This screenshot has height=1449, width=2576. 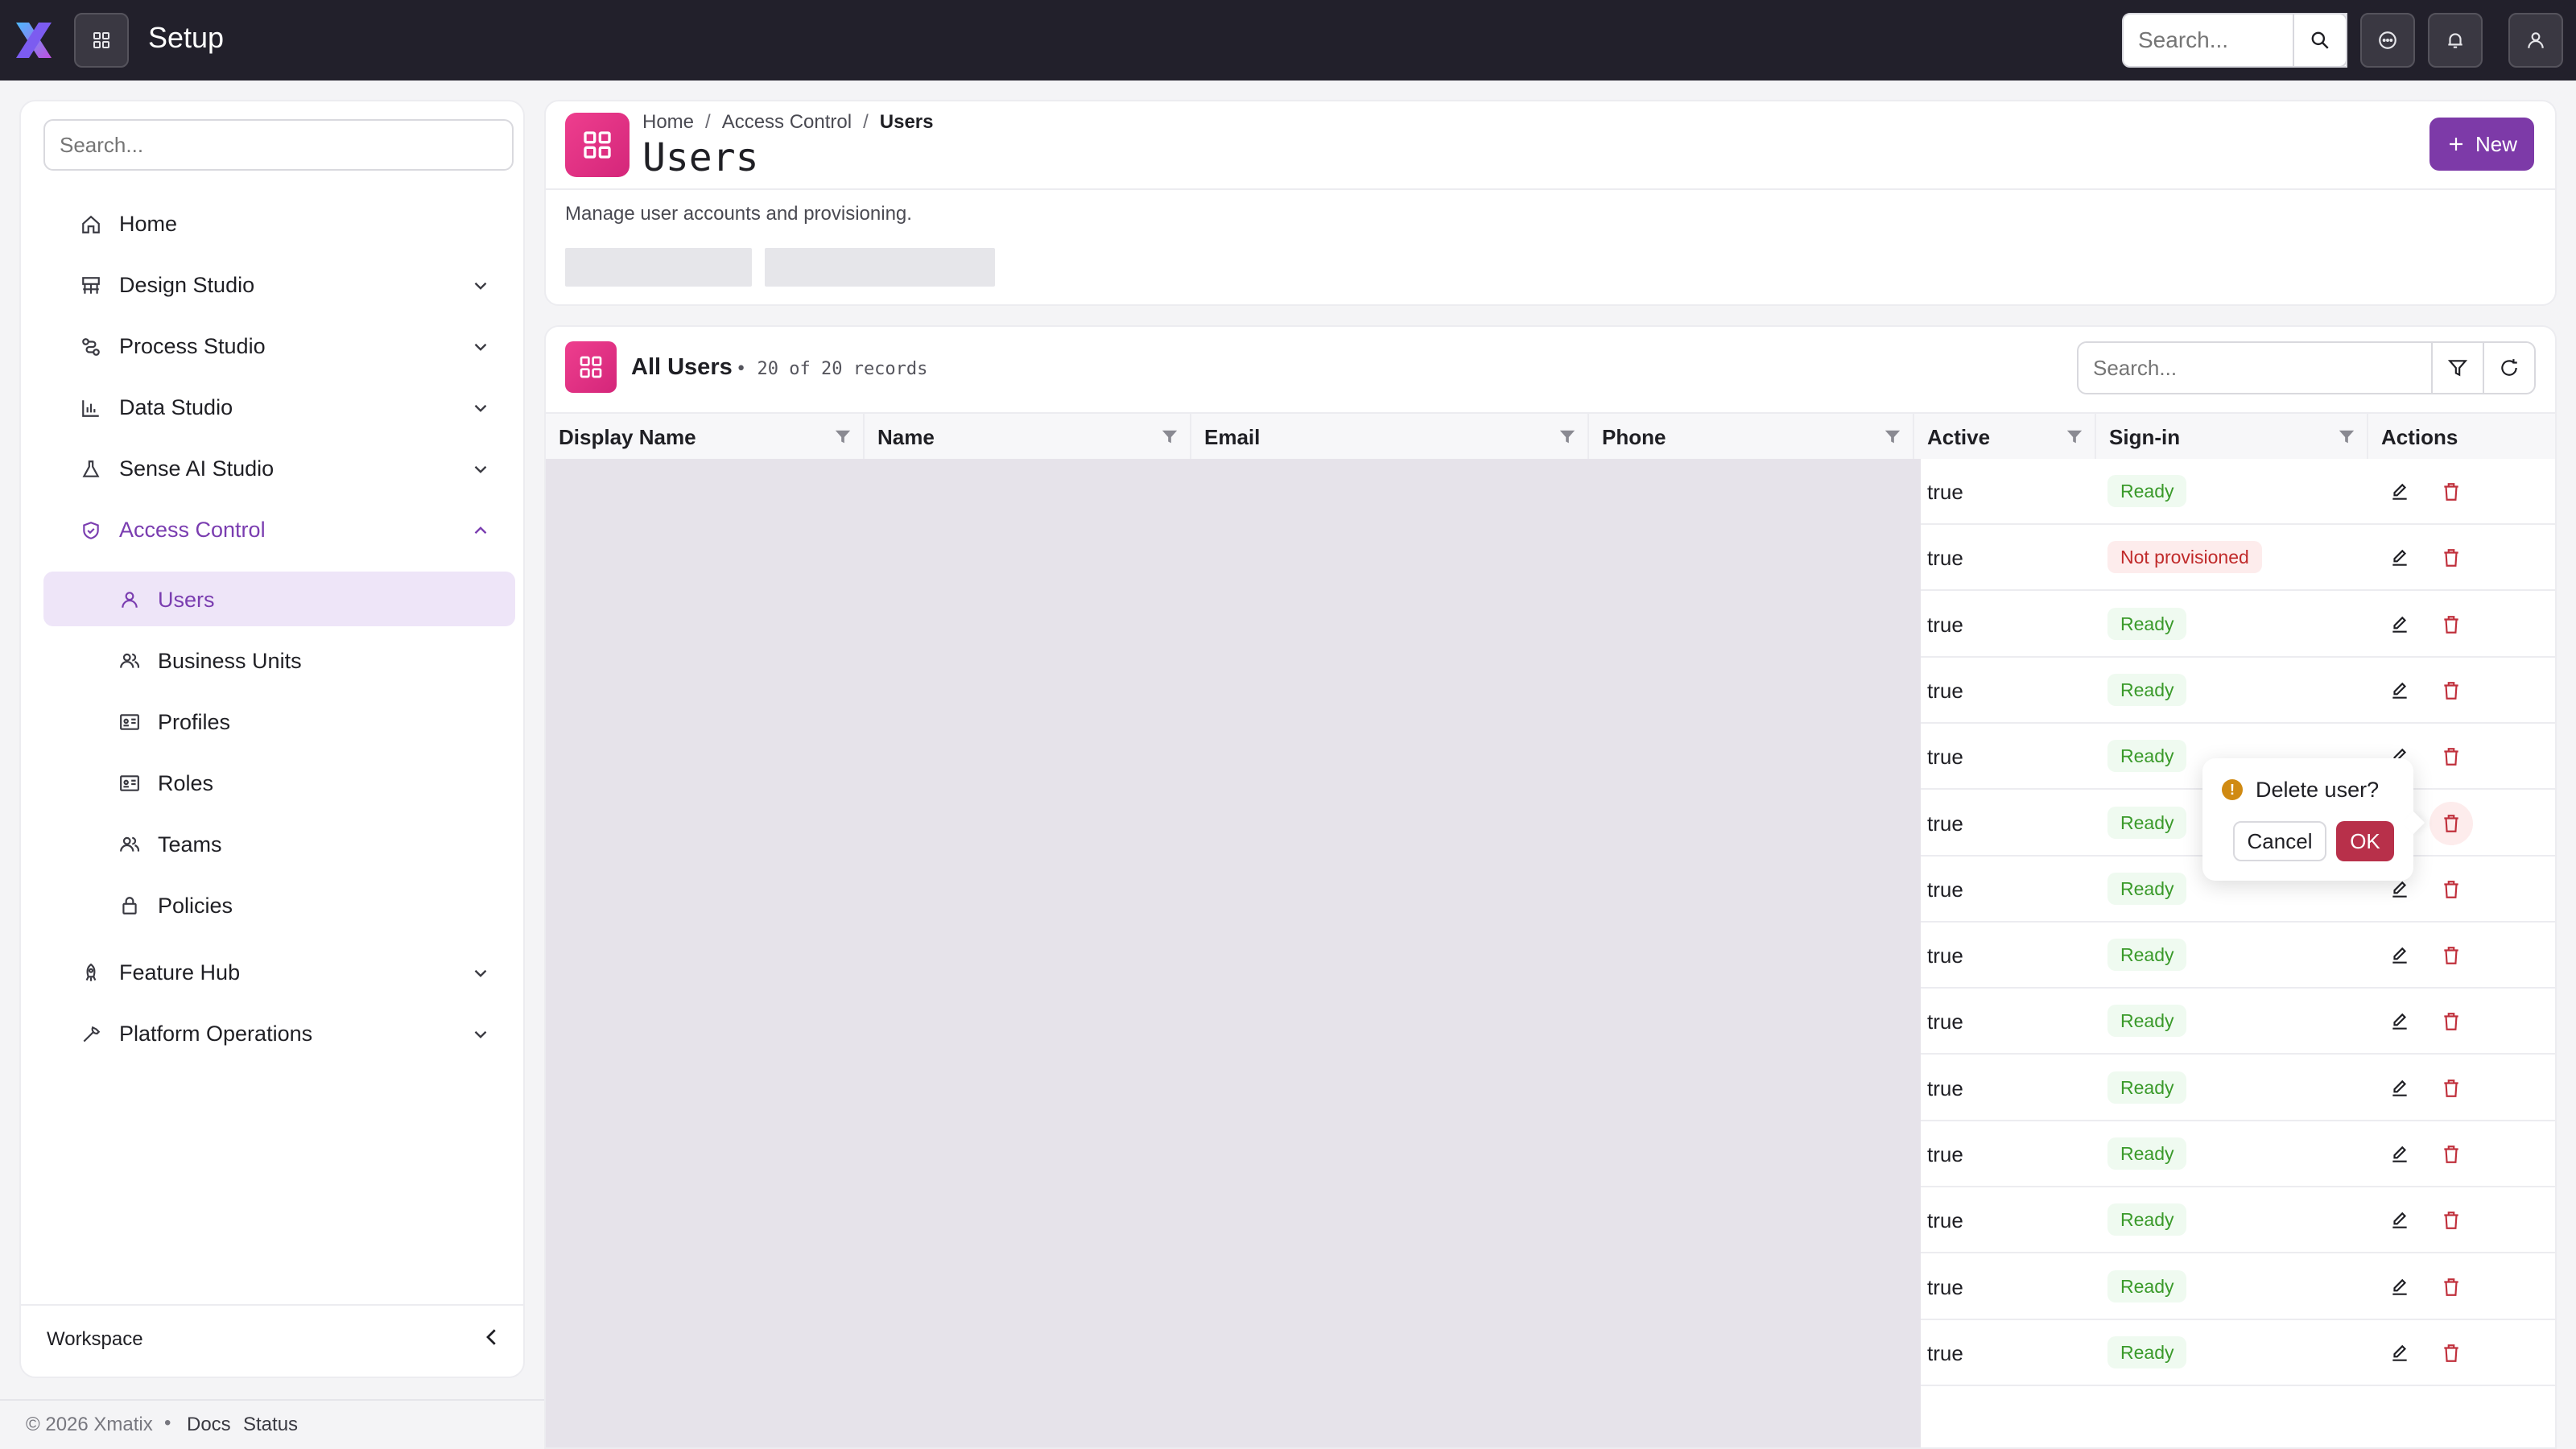 What do you see at coordinates (2184, 557) in the screenshot?
I see `signin-status-badge: Not provisioned` at bounding box center [2184, 557].